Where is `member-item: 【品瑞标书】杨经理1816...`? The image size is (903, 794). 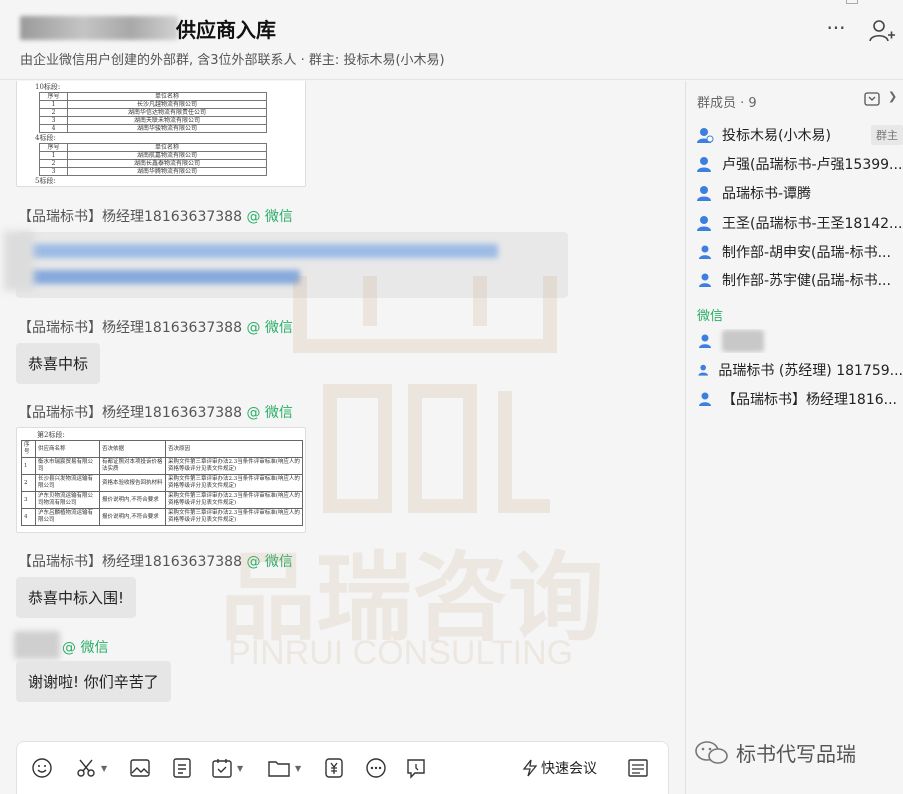
member-item: 【品瑞标书】杨经理1816... is located at coordinates (799, 399).